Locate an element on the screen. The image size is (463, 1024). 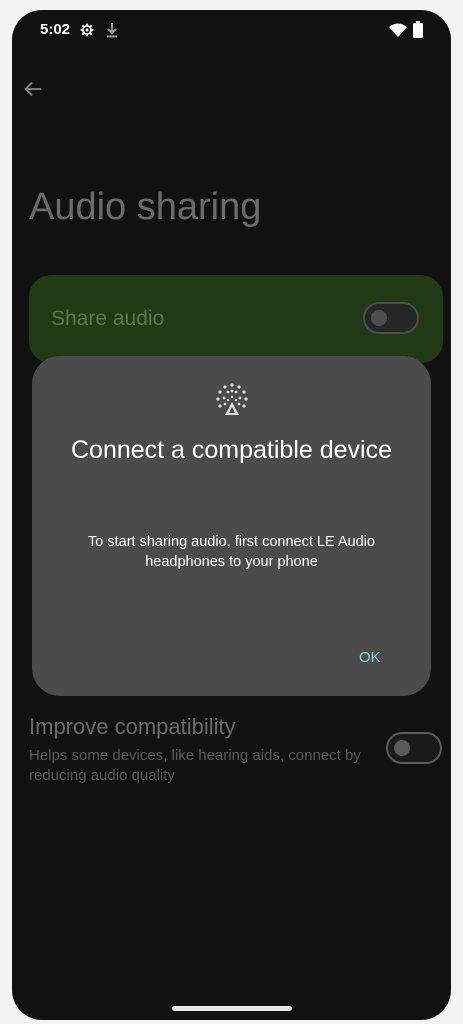
ok-button: OK is located at coordinates (370, 657).